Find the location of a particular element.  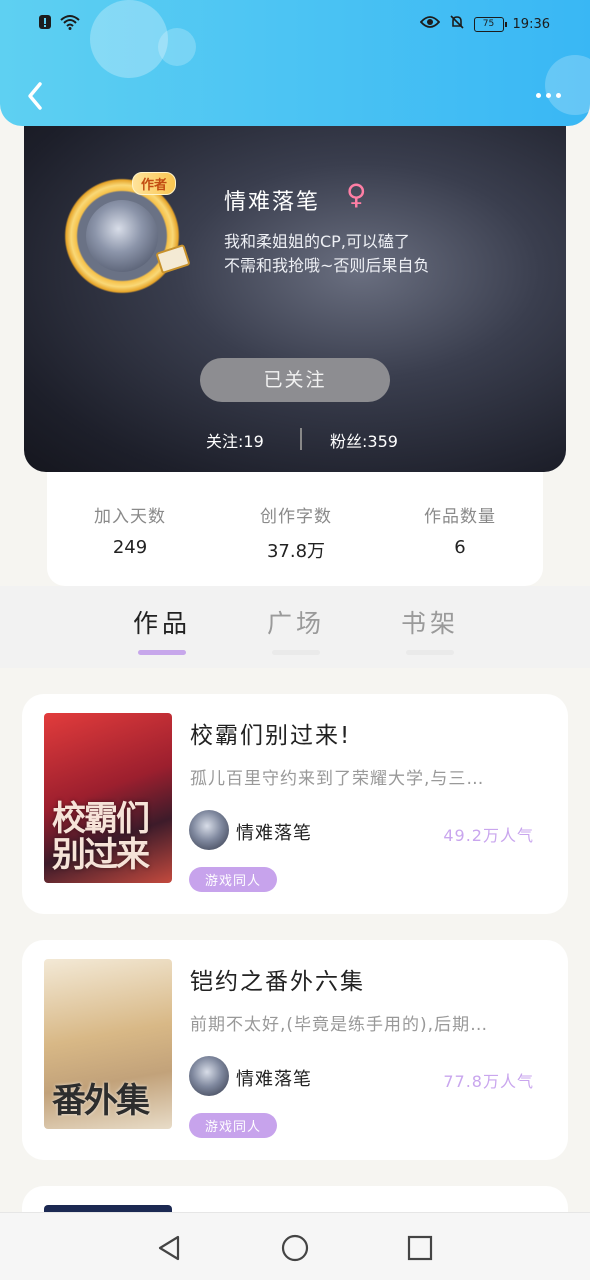

stat-join-days: 加入天数 249 is located at coordinates (130, 530).